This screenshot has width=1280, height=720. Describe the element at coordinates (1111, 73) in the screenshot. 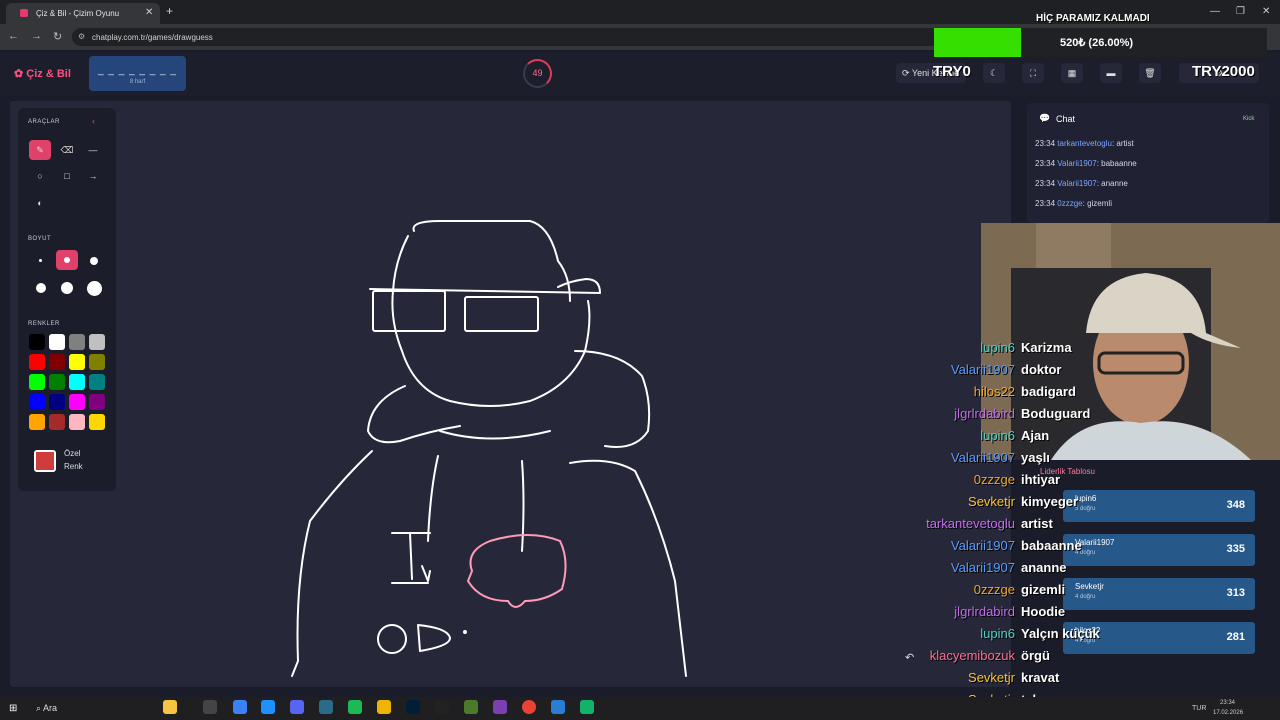

I see `clear-icon: ▬` at that location.